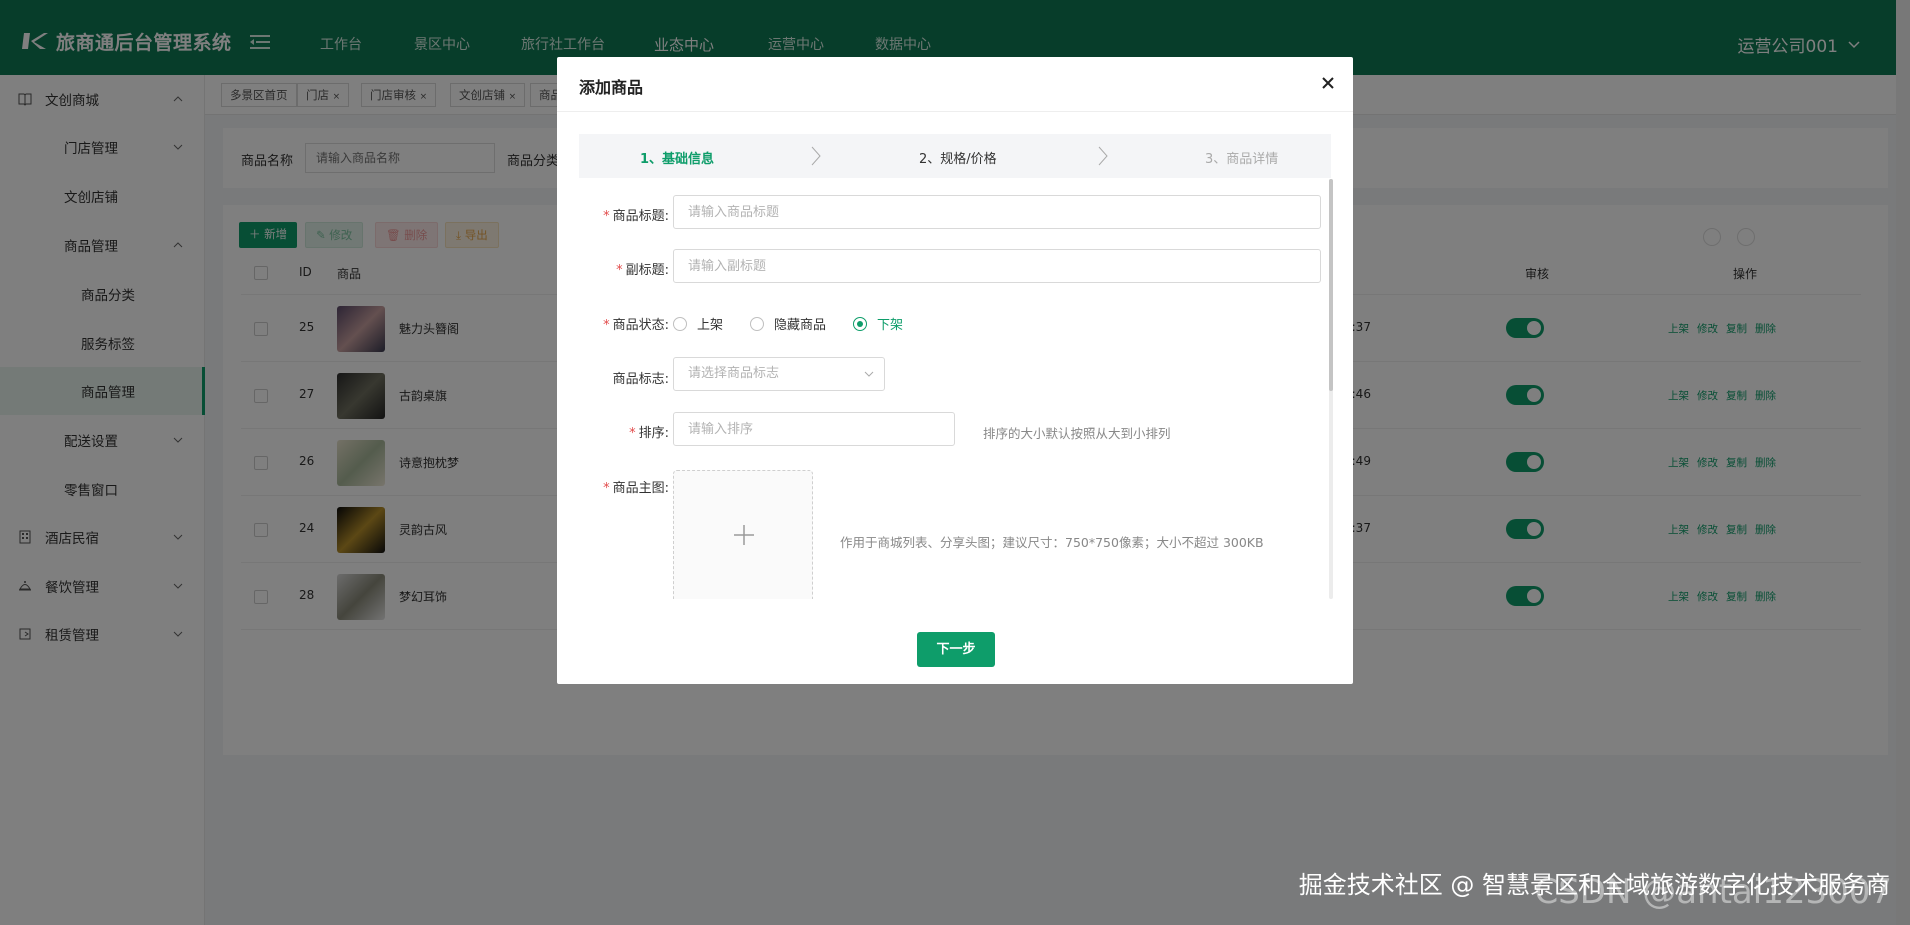 This screenshot has height=925, width=1910. I want to click on step-spec-price: 2、规格/价格, so click(958, 157).